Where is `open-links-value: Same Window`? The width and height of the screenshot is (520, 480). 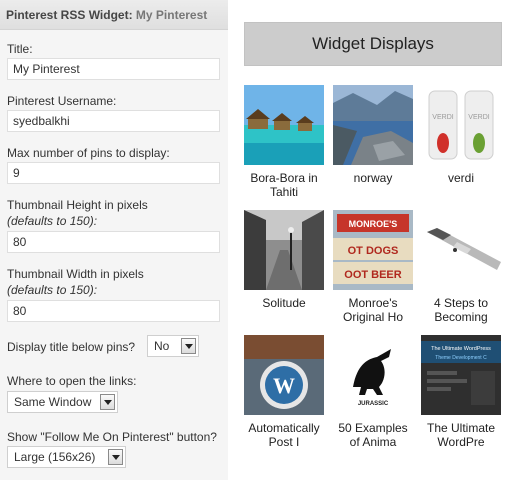 open-links-value: Same Window is located at coordinates (53, 402).